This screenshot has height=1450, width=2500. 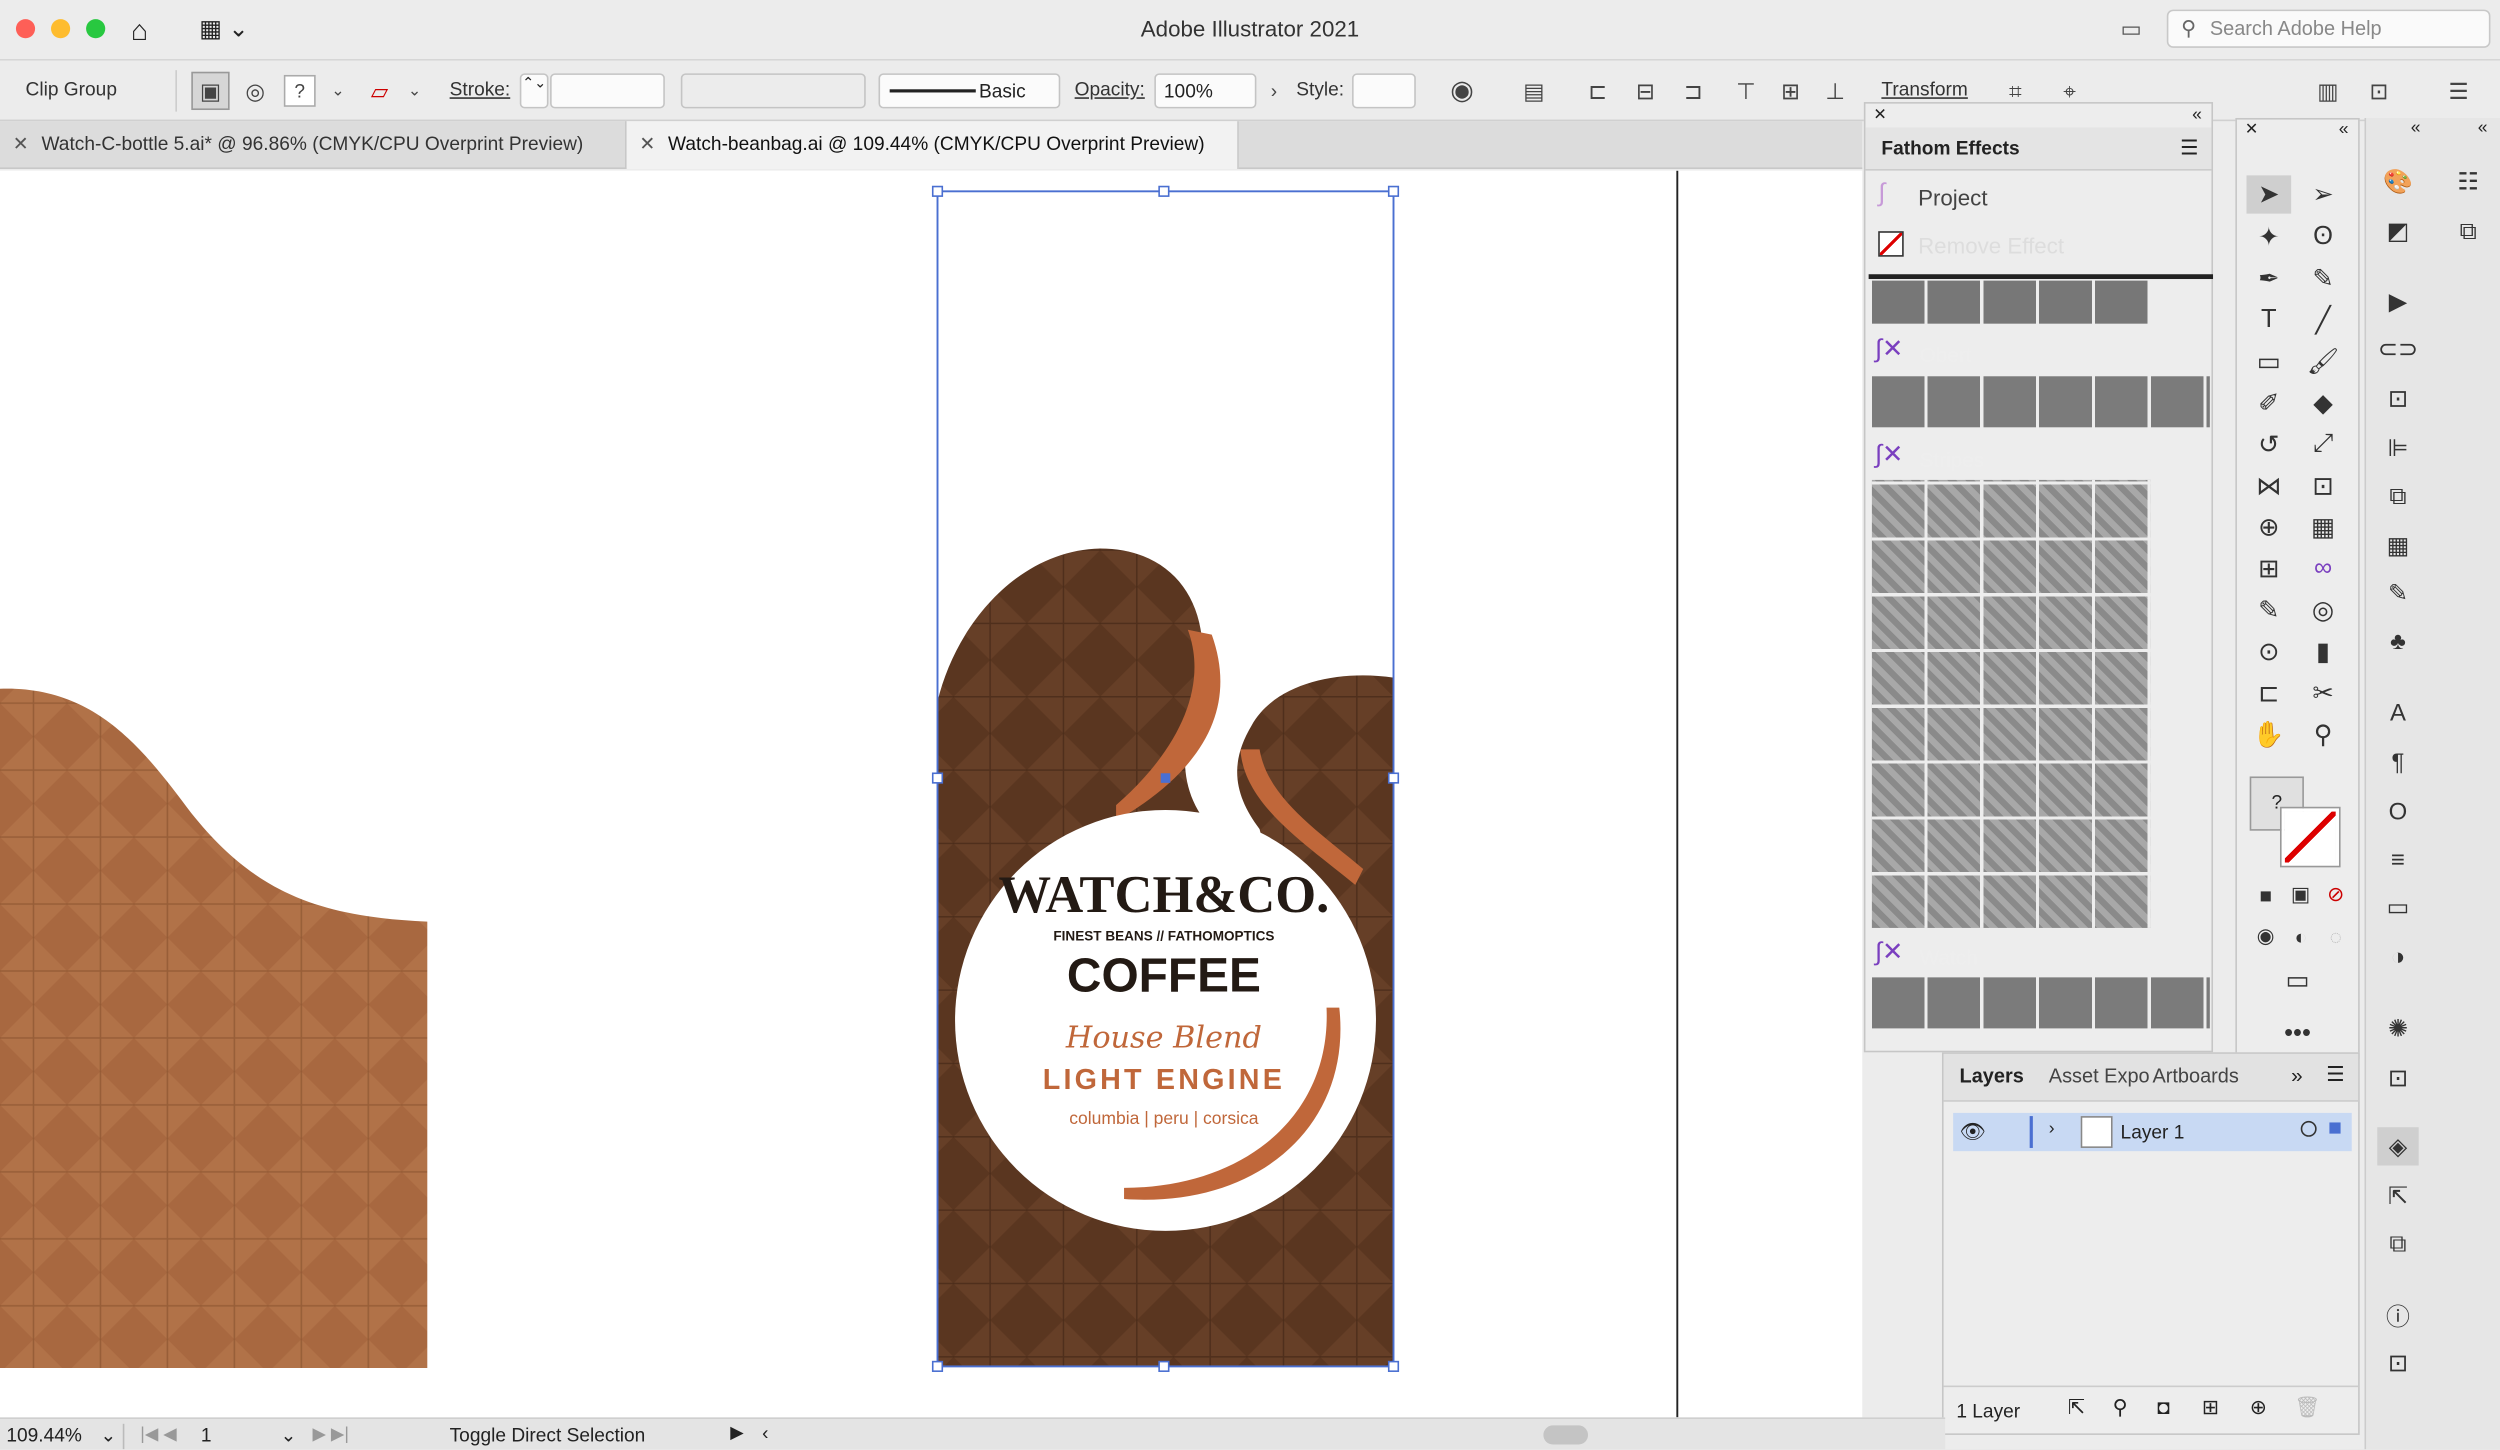 I want to click on align-center-icon: ⊟, so click(x=1645, y=91).